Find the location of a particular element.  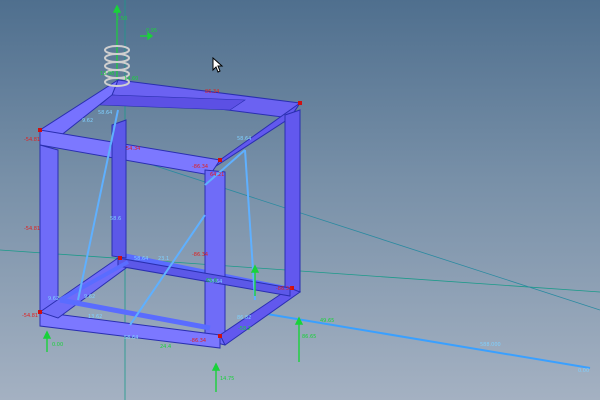

front-left-column is located at coordinates (49, 231).